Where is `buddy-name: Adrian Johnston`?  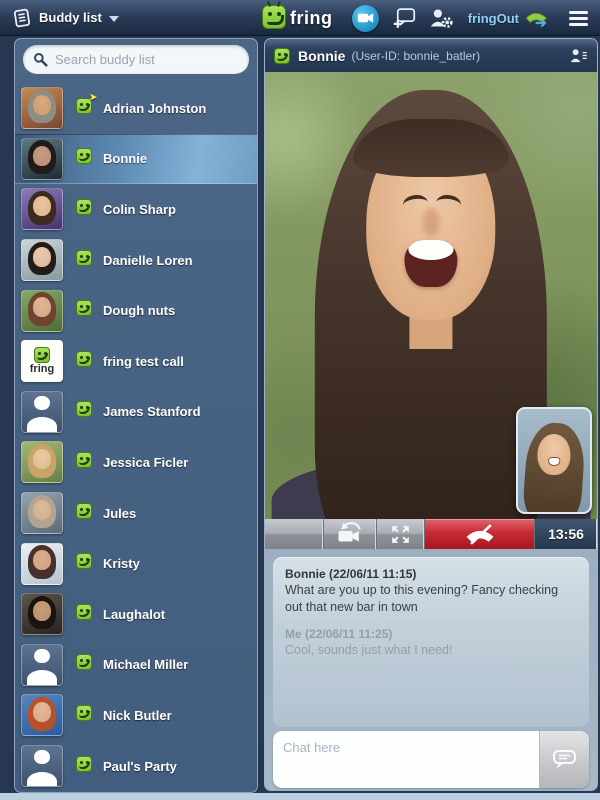 buddy-name: Adrian Johnston is located at coordinates (155, 108).